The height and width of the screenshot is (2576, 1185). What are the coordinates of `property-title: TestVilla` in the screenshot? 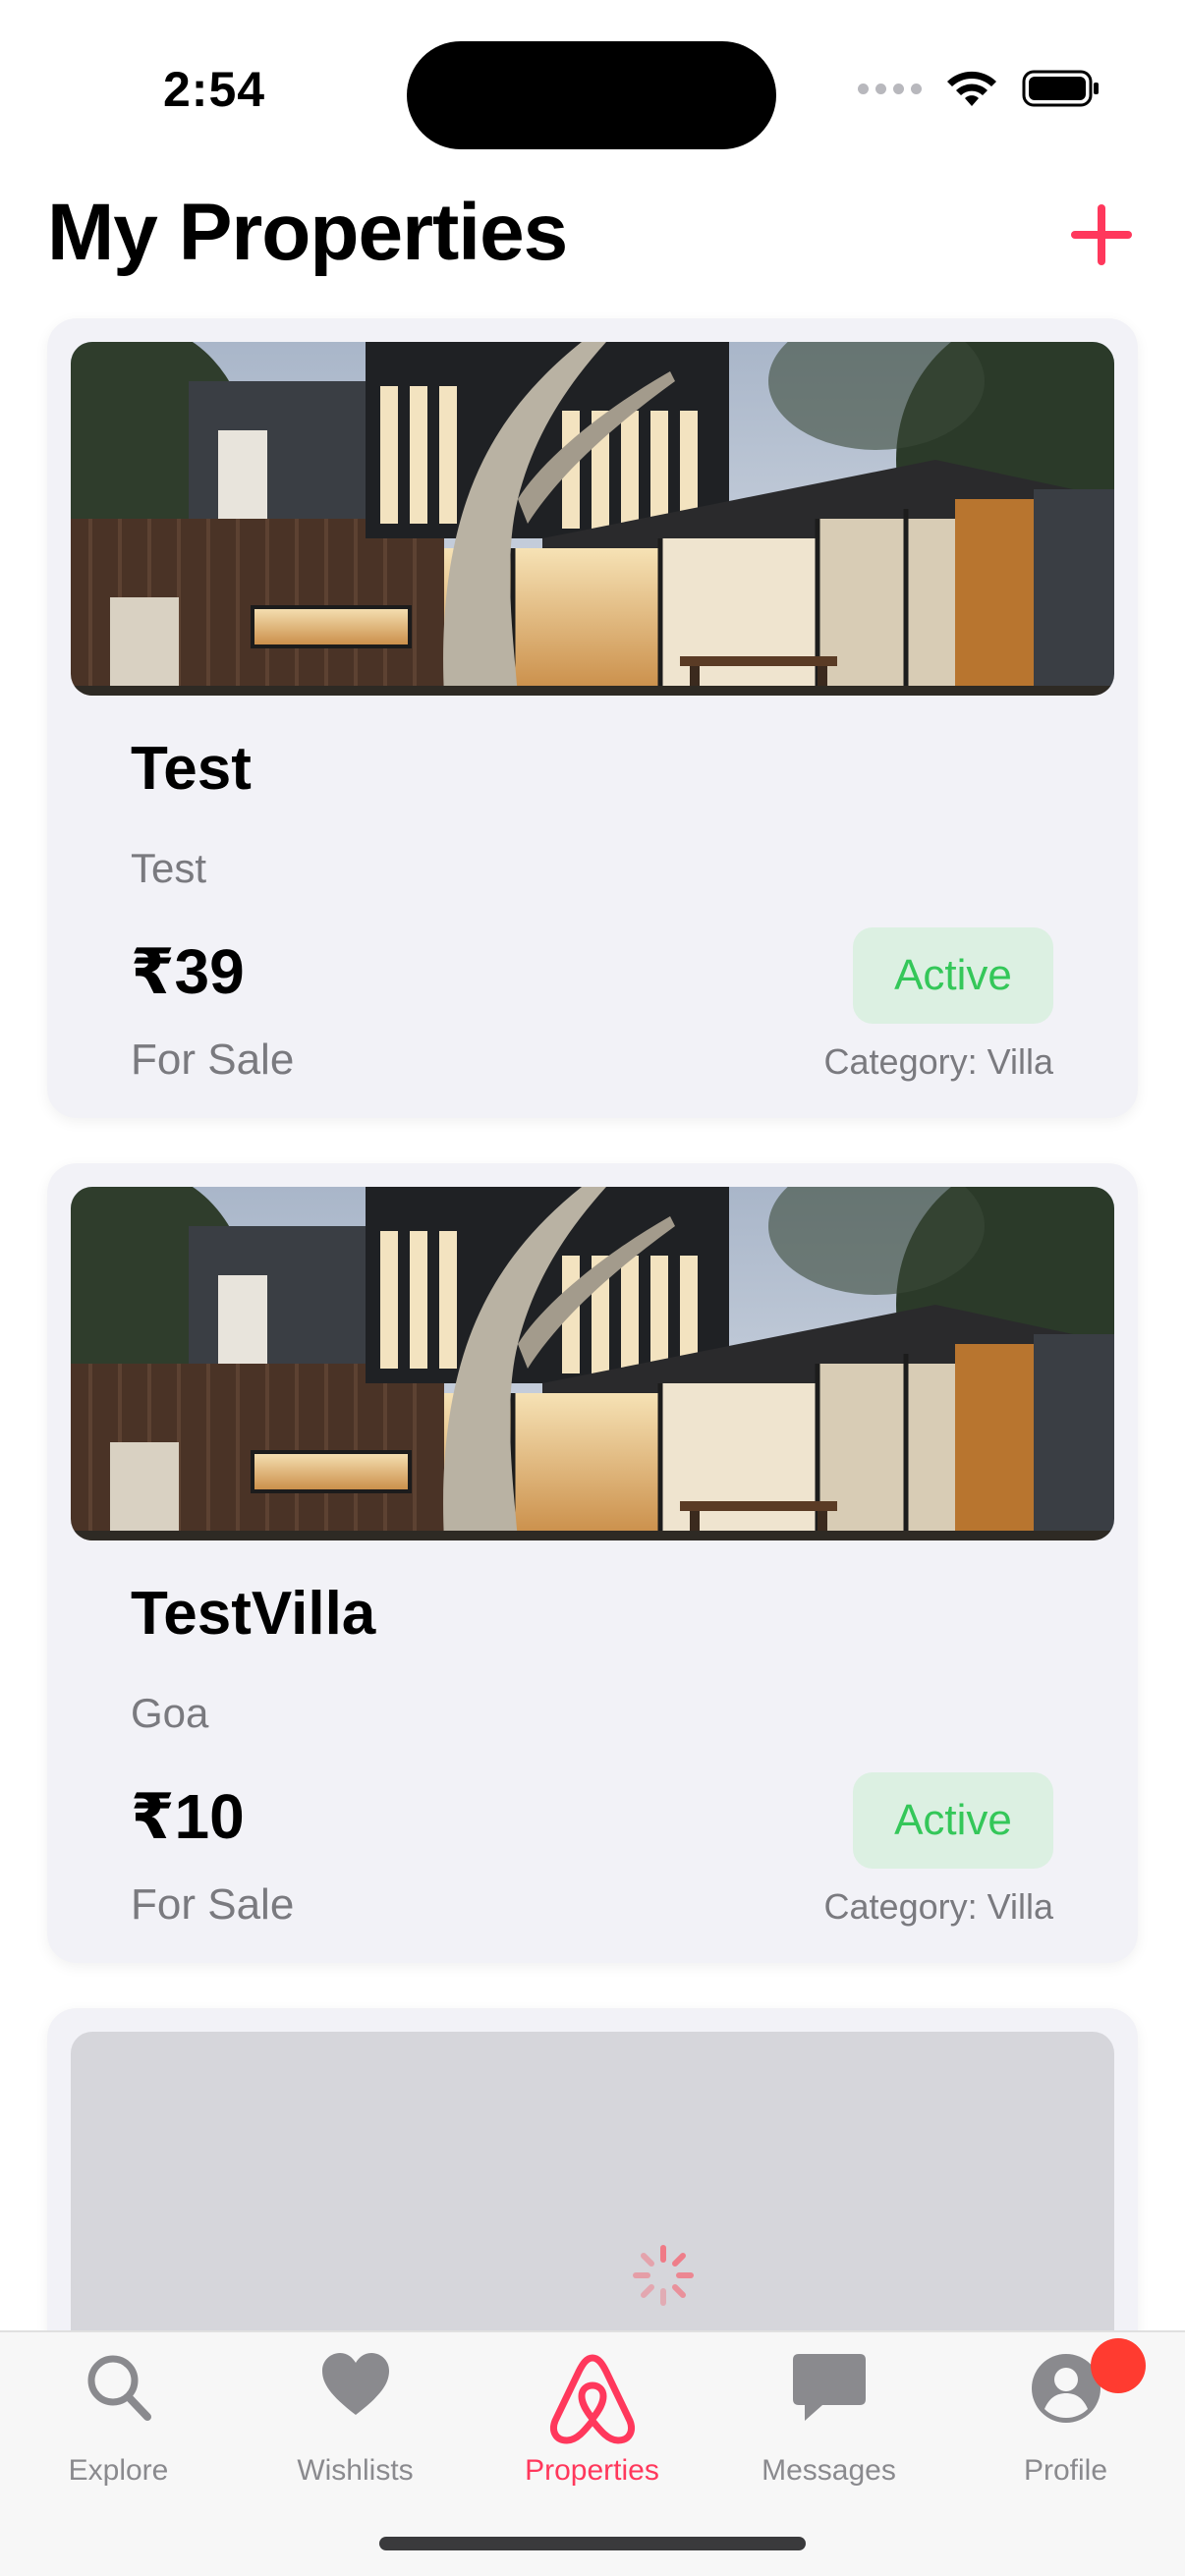 It's located at (254, 1614).